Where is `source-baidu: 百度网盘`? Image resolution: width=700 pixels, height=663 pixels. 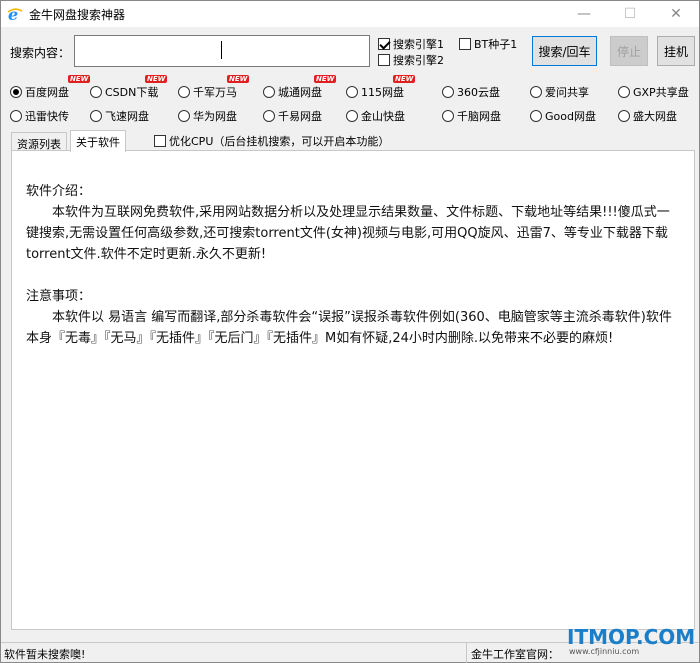
source-baidu: 百度网盘 is located at coordinates (39, 92).